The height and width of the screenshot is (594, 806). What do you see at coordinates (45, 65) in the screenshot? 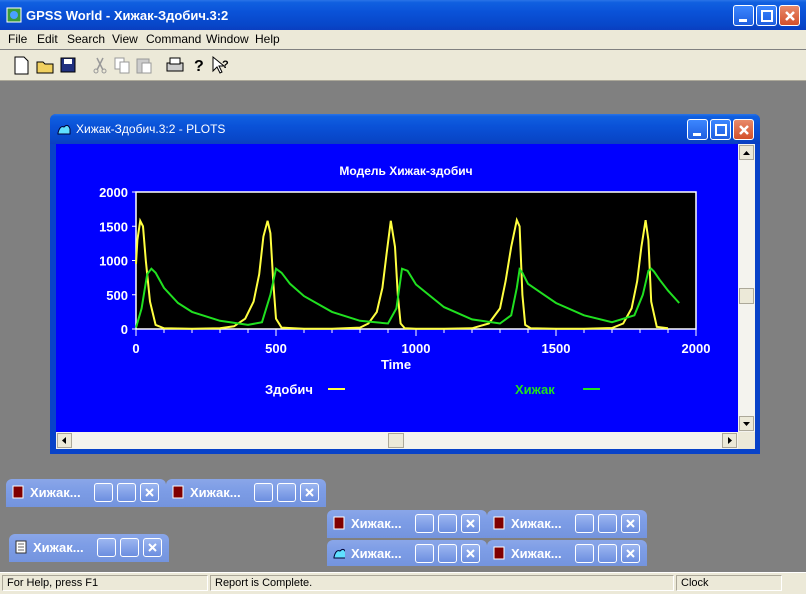
I see `open-icon` at bounding box center [45, 65].